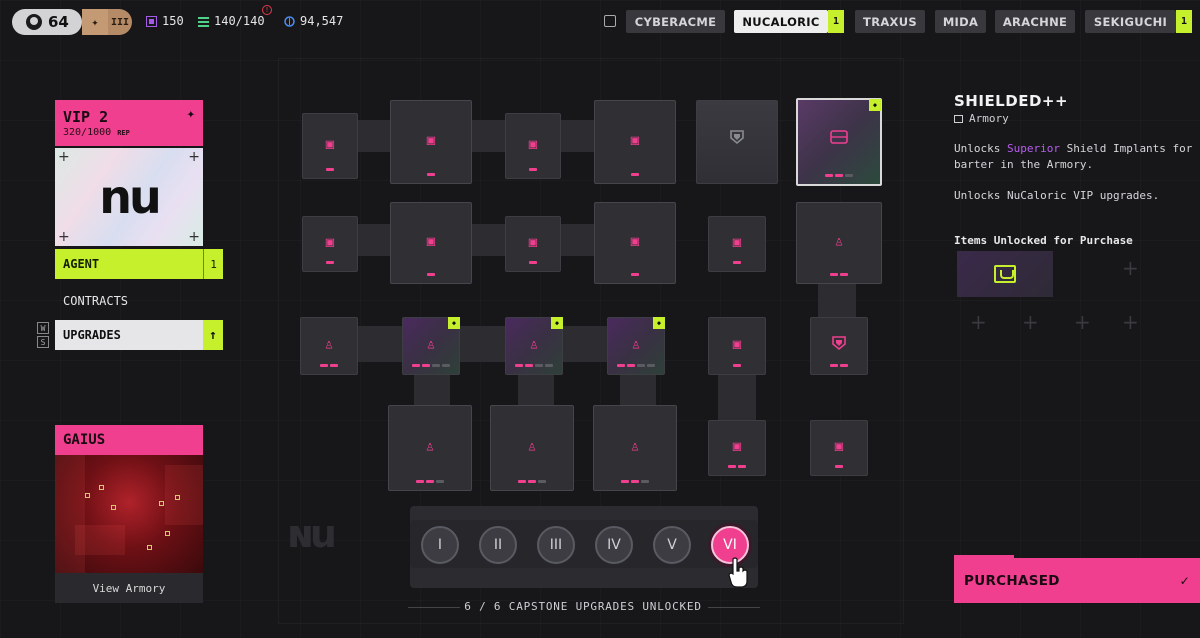  Describe the element at coordinates (1082, 322) in the screenshot. I see `empty-slot-icon: +` at that location.